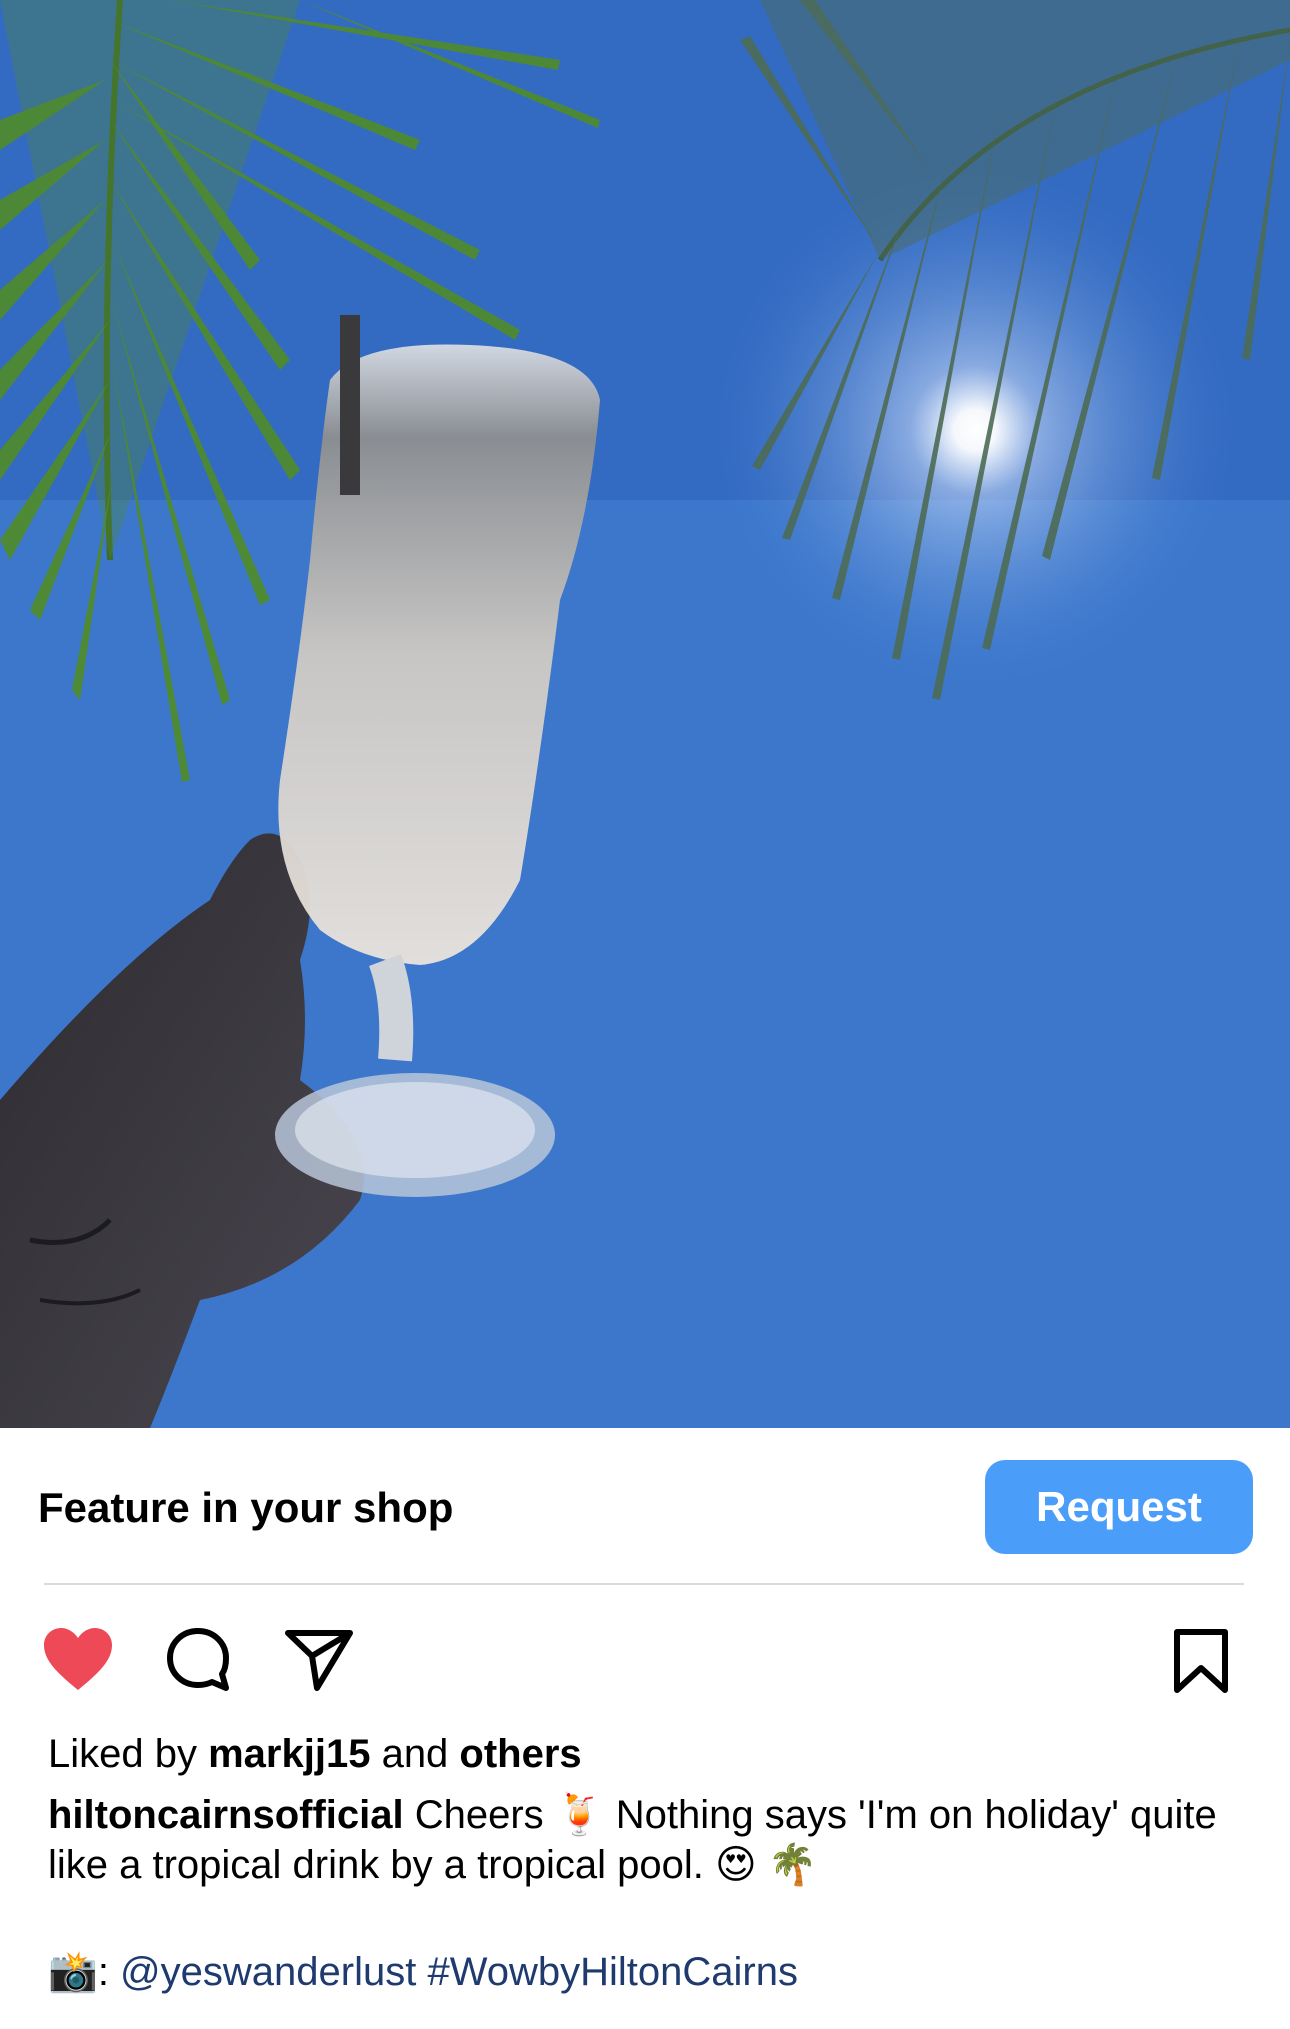  Describe the element at coordinates (644, 1584) in the screenshot. I see `divider` at that location.